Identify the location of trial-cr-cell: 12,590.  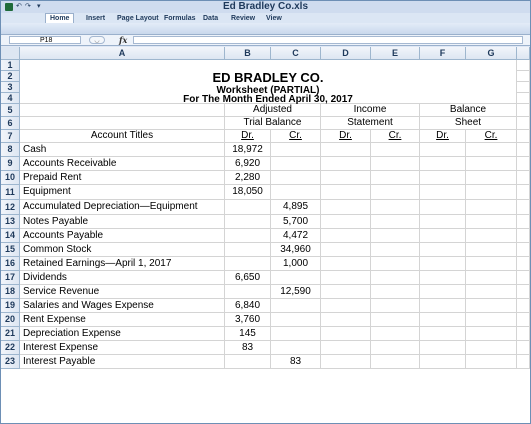
(296, 292).